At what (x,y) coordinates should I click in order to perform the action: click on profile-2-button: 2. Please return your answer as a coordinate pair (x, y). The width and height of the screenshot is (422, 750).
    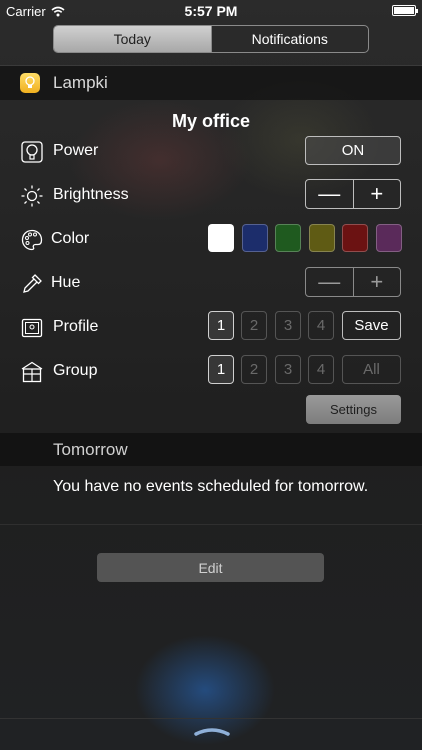
    Looking at the image, I should click on (254, 325).